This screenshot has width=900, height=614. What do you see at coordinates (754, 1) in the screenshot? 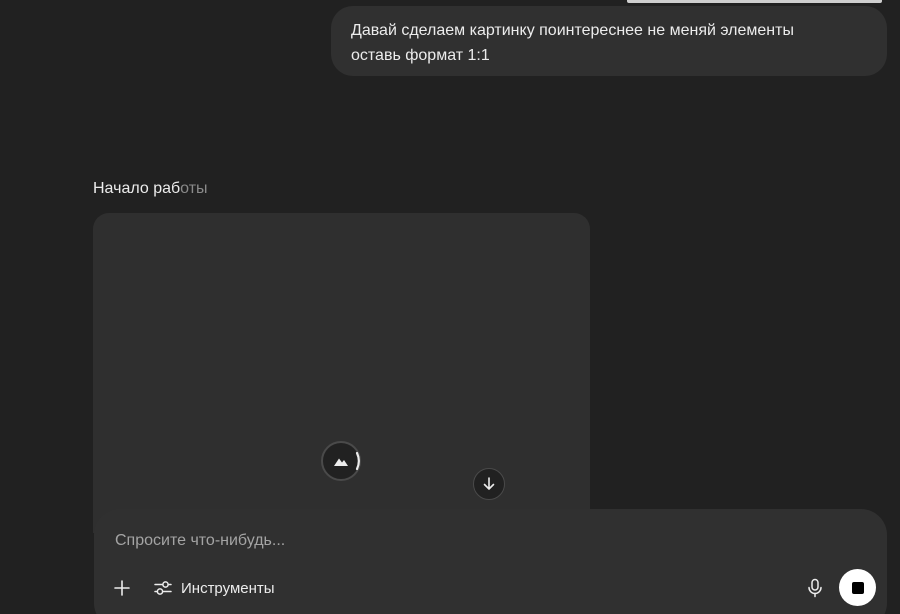
I see `previous-image-edge` at bounding box center [754, 1].